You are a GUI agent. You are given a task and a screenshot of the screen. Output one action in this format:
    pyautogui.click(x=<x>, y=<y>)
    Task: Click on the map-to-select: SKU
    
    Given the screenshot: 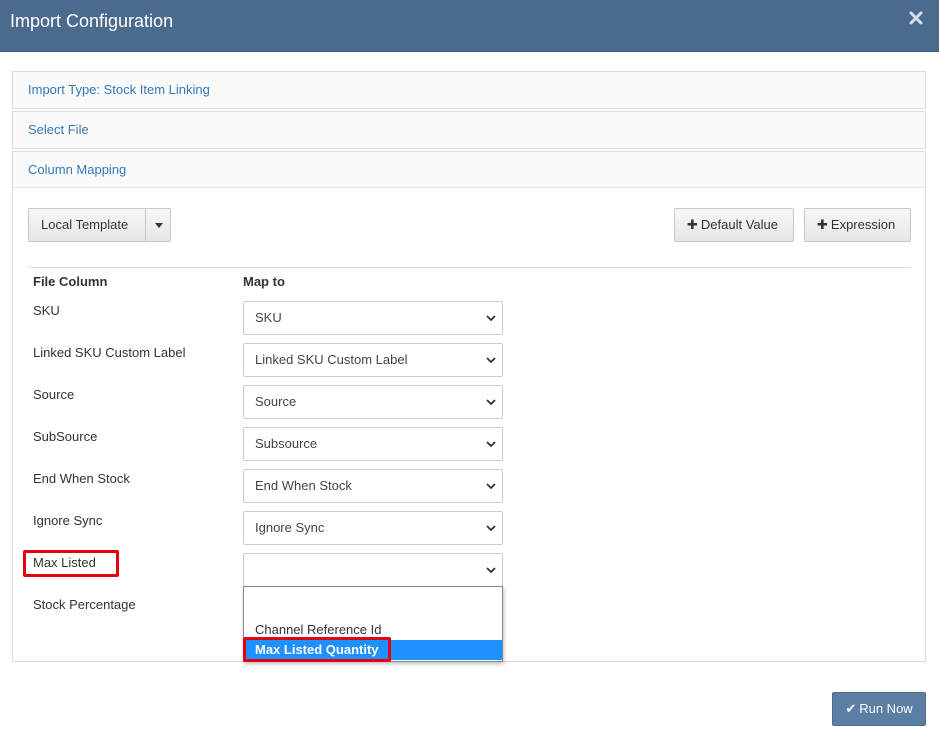 What is the action you would take?
    pyautogui.click(x=373, y=318)
    